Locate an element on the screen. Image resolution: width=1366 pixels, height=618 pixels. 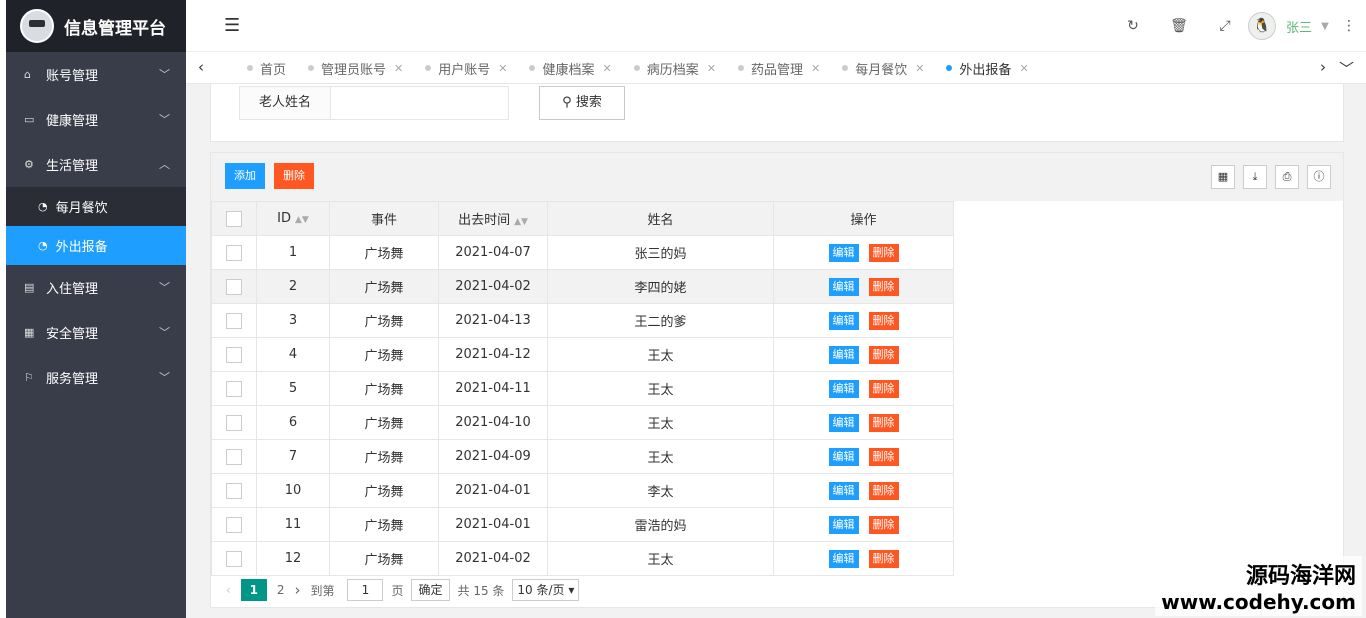
more-icon: ⋮ is located at coordinates (1349, 26).